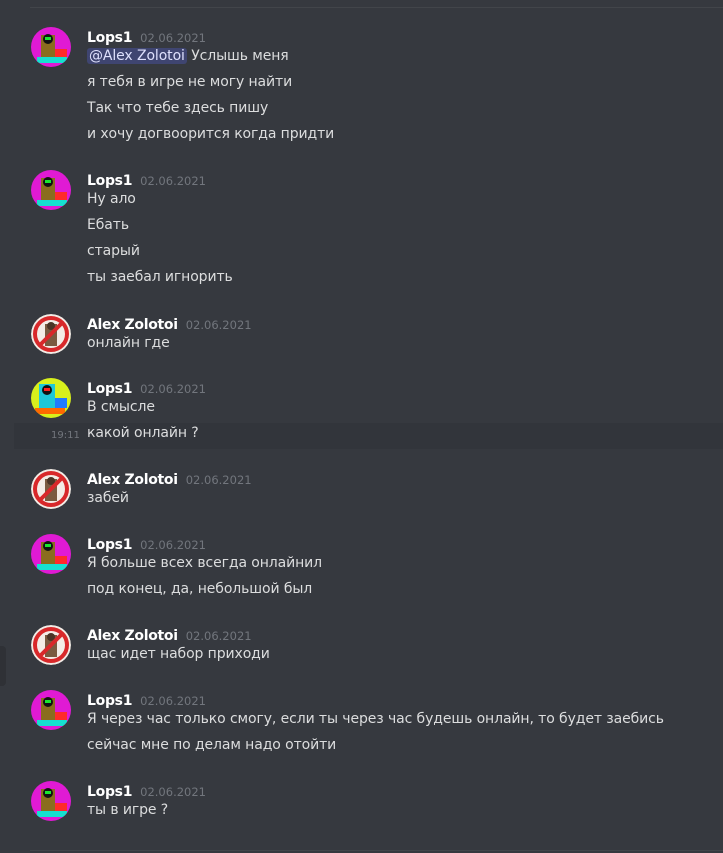 This screenshot has width=723, height=853. Describe the element at coordinates (160, 277) in the screenshot. I see `message-line: ты заебал игнорить` at that location.